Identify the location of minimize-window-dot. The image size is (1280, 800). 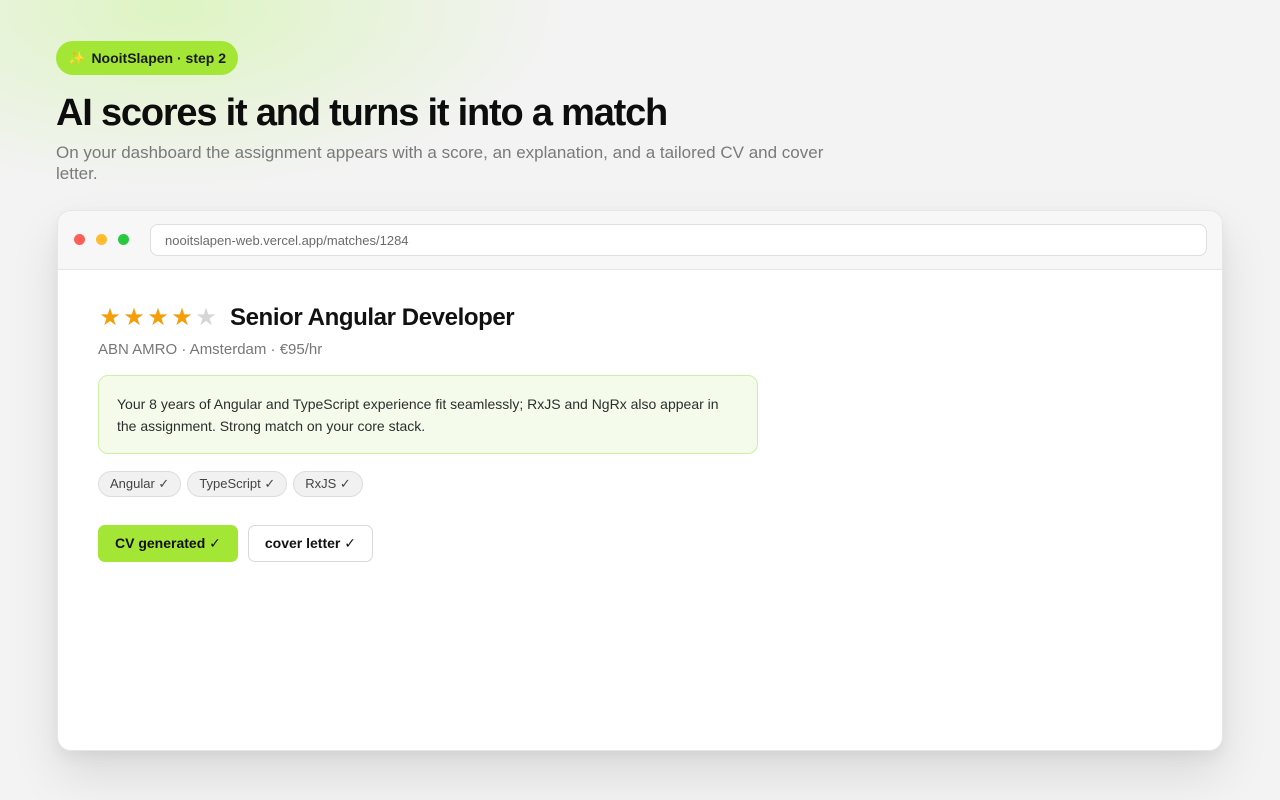
(101, 239).